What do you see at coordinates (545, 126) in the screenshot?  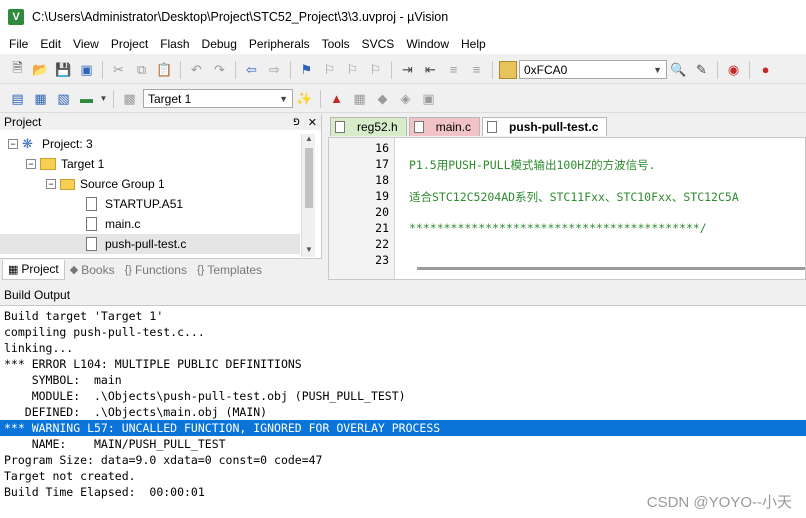 I see `tab-push-pull-test-c: push-pull-test.c` at bounding box center [545, 126].